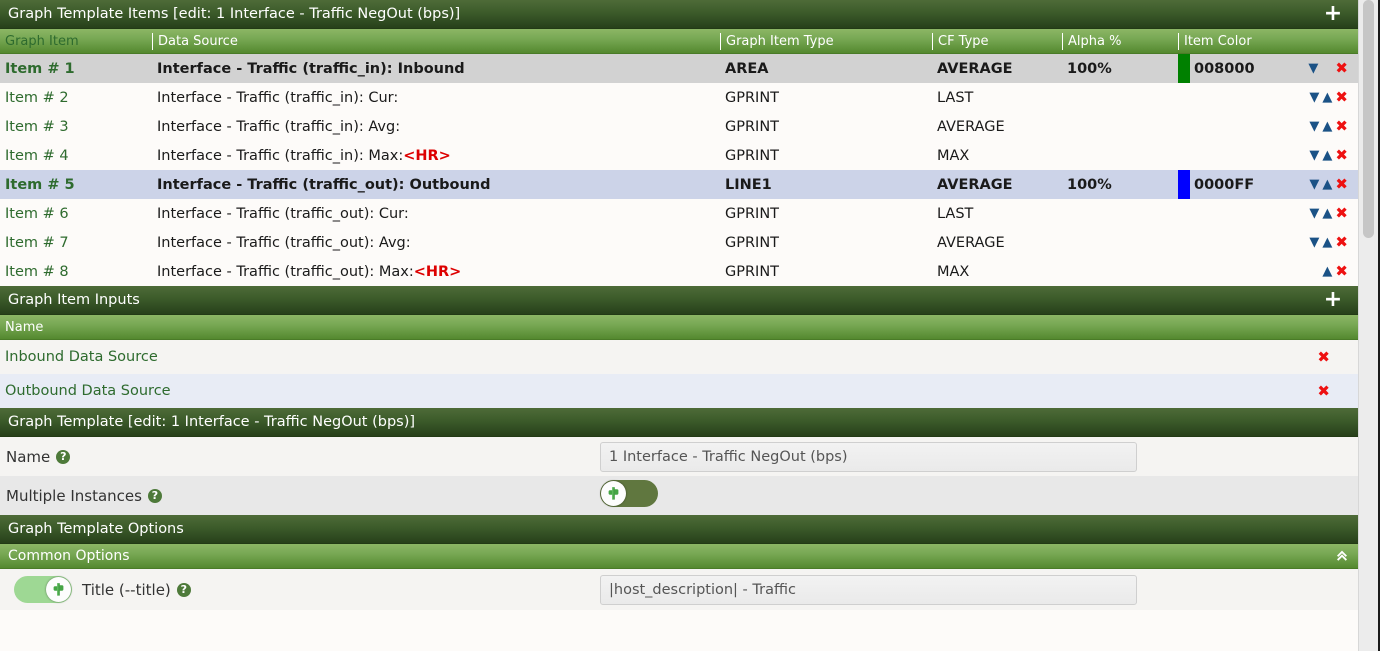 This screenshot has width=1380, height=651. I want to click on list-item: Inbound Data Source ✖, so click(679, 357).